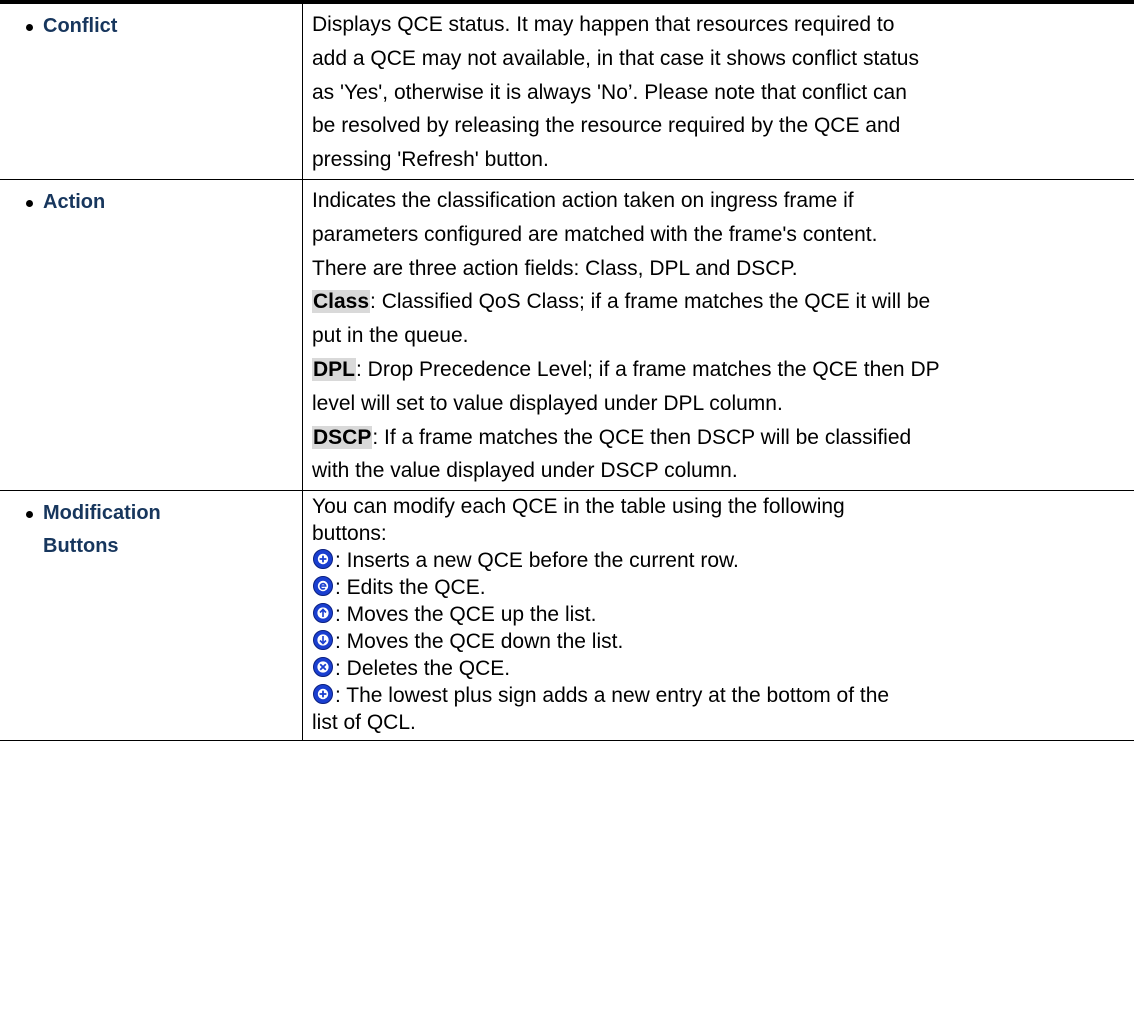 The width and height of the screenshot is (1134, 1013). Describe the element at coordinates (151, 90) in the screenshot. I see `param-name-cell: Conflict` at that location.